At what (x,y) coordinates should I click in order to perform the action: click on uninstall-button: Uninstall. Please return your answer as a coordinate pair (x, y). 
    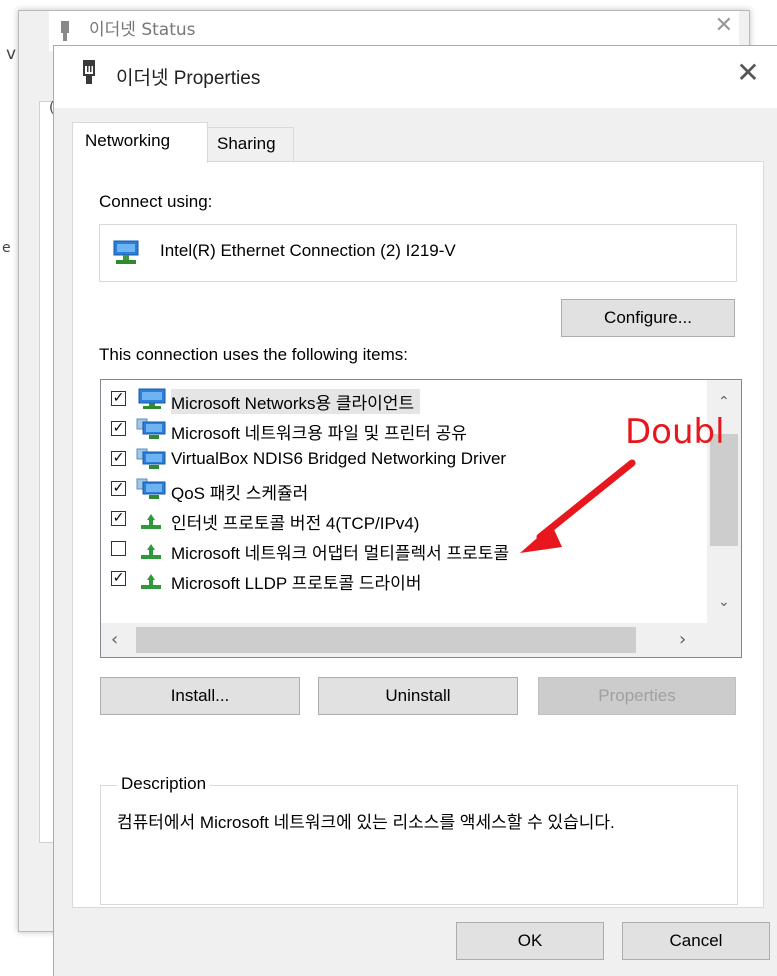
    Looking at the image, I should click on (418, 696).